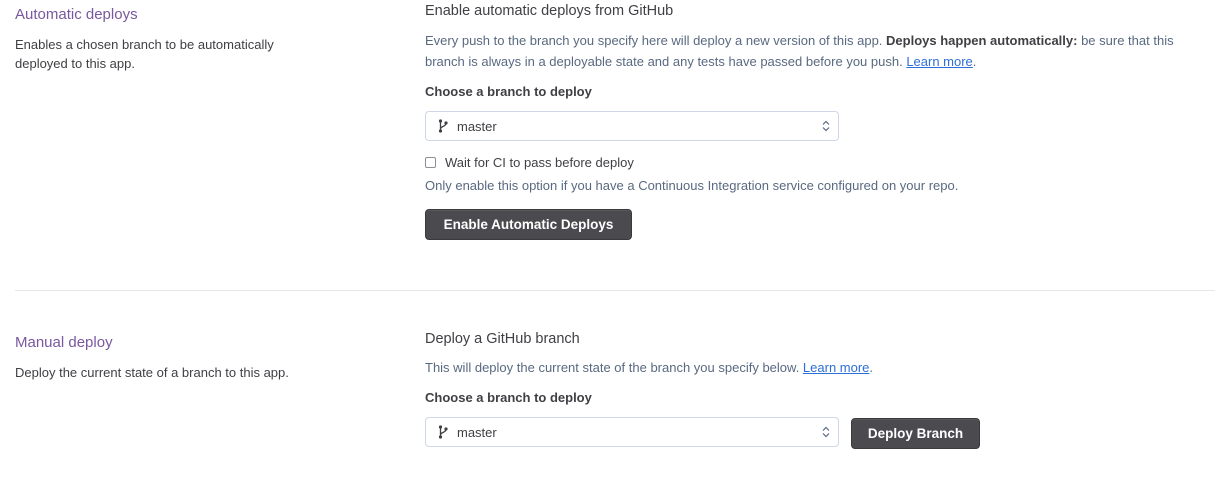 Image resolution: width=1228 pixels, height=482 pixels. What do you see at coordinates (477, 126) in the screenshot?
I see `automatic-branch-value: master` at bounding box center [477, 126].